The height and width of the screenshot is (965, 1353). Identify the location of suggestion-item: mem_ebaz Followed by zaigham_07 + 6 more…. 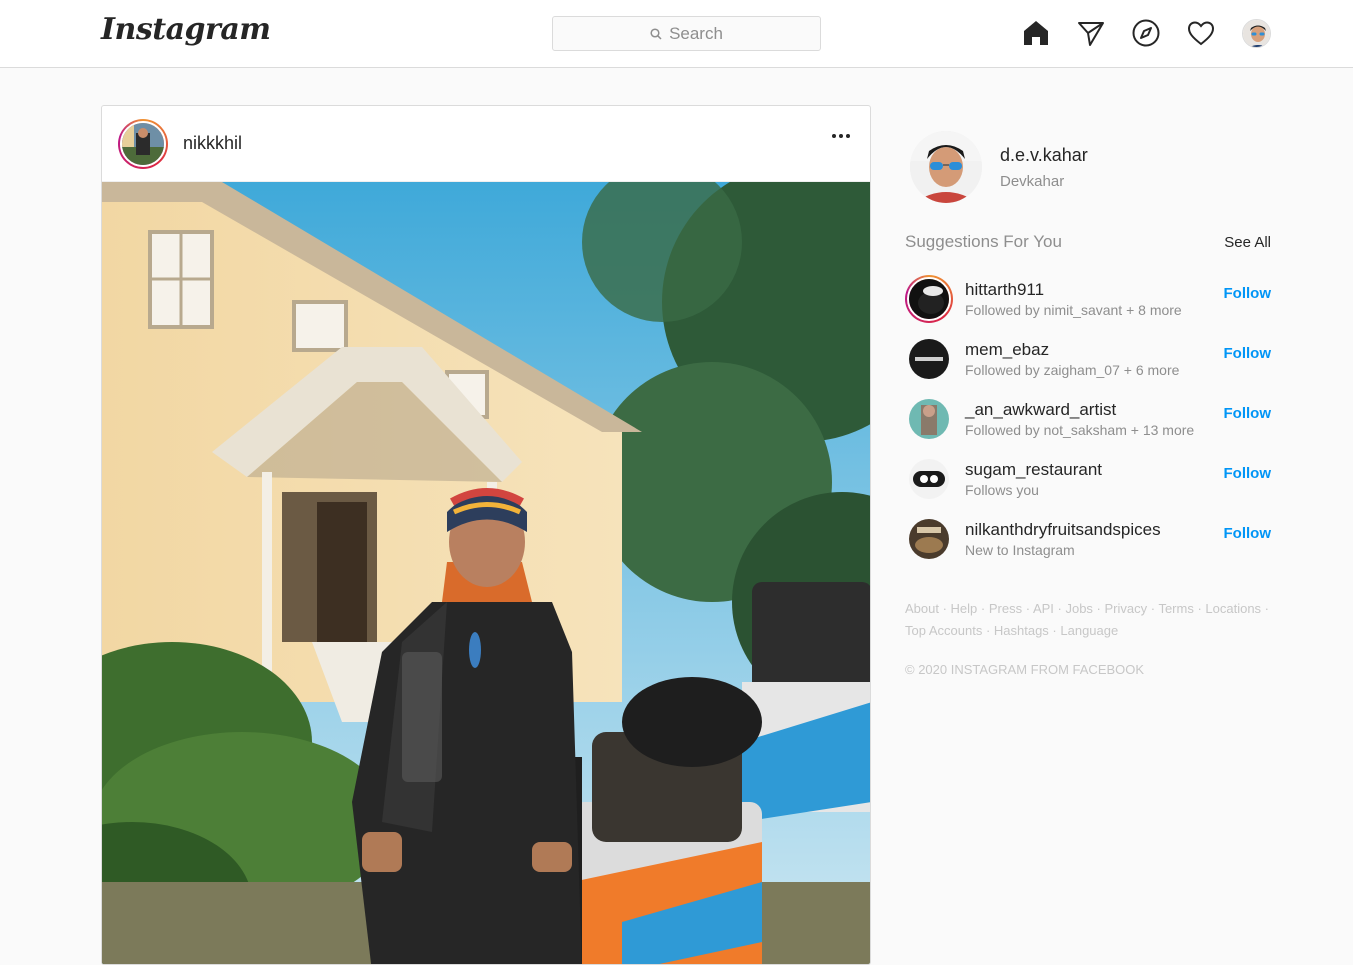
(1088, 359).